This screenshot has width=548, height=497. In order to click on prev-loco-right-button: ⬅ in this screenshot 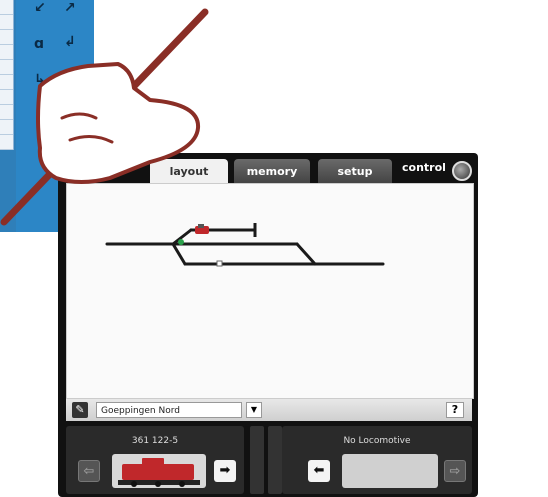, I will do `click(319, 471)`.